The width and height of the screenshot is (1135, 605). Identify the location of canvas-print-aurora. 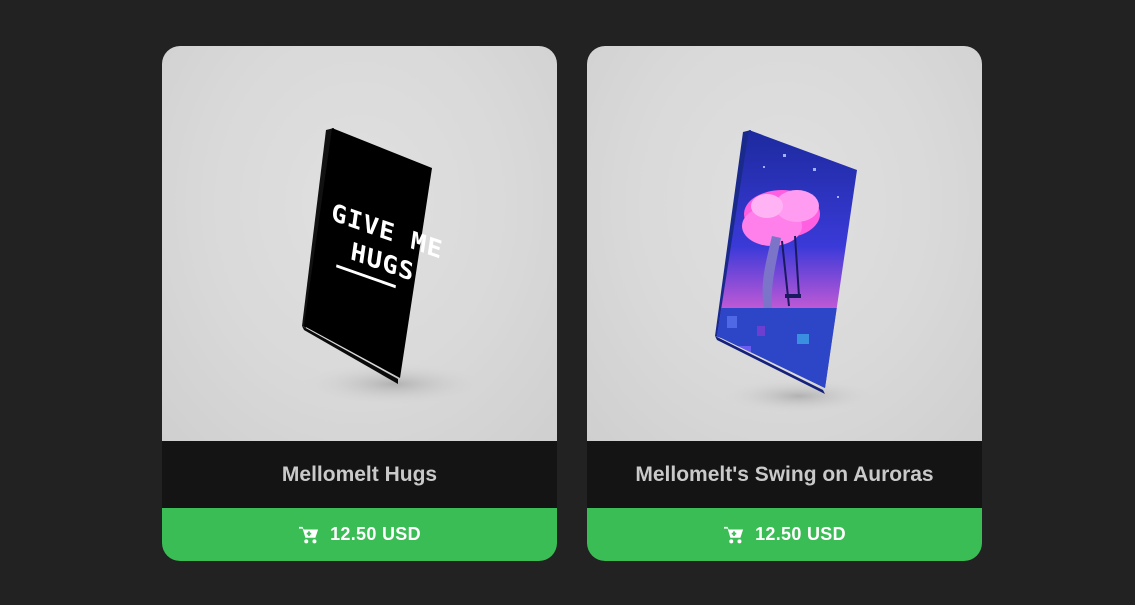
(797, 272).